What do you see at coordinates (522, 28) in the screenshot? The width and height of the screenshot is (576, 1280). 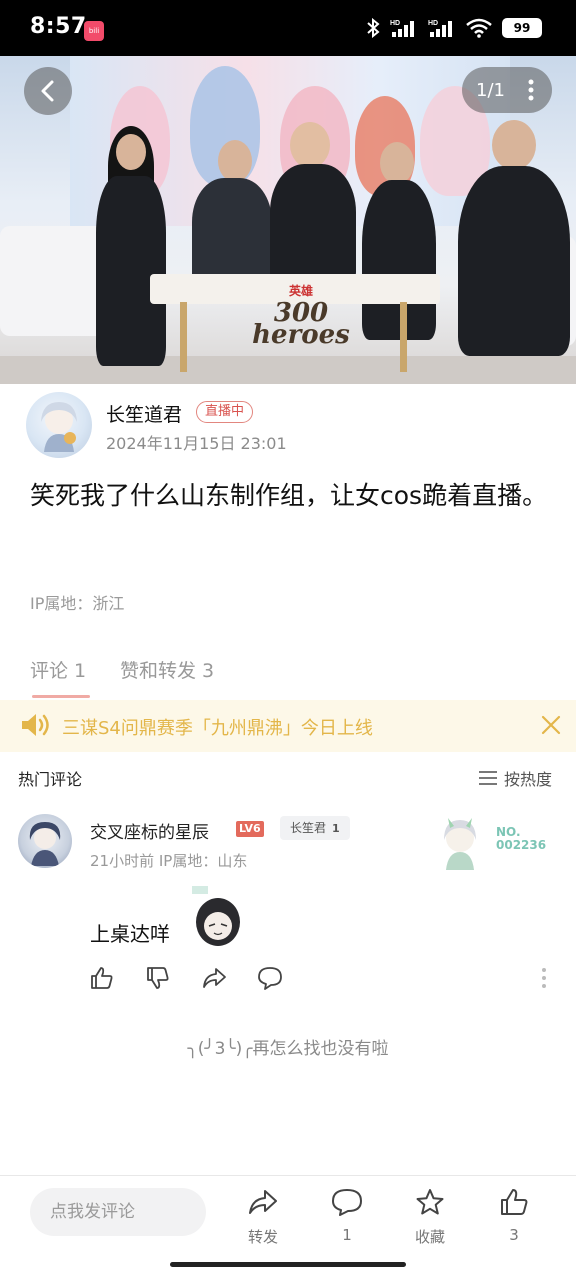 I see `battery-indicator: 99` at bounding box center [522, 28].